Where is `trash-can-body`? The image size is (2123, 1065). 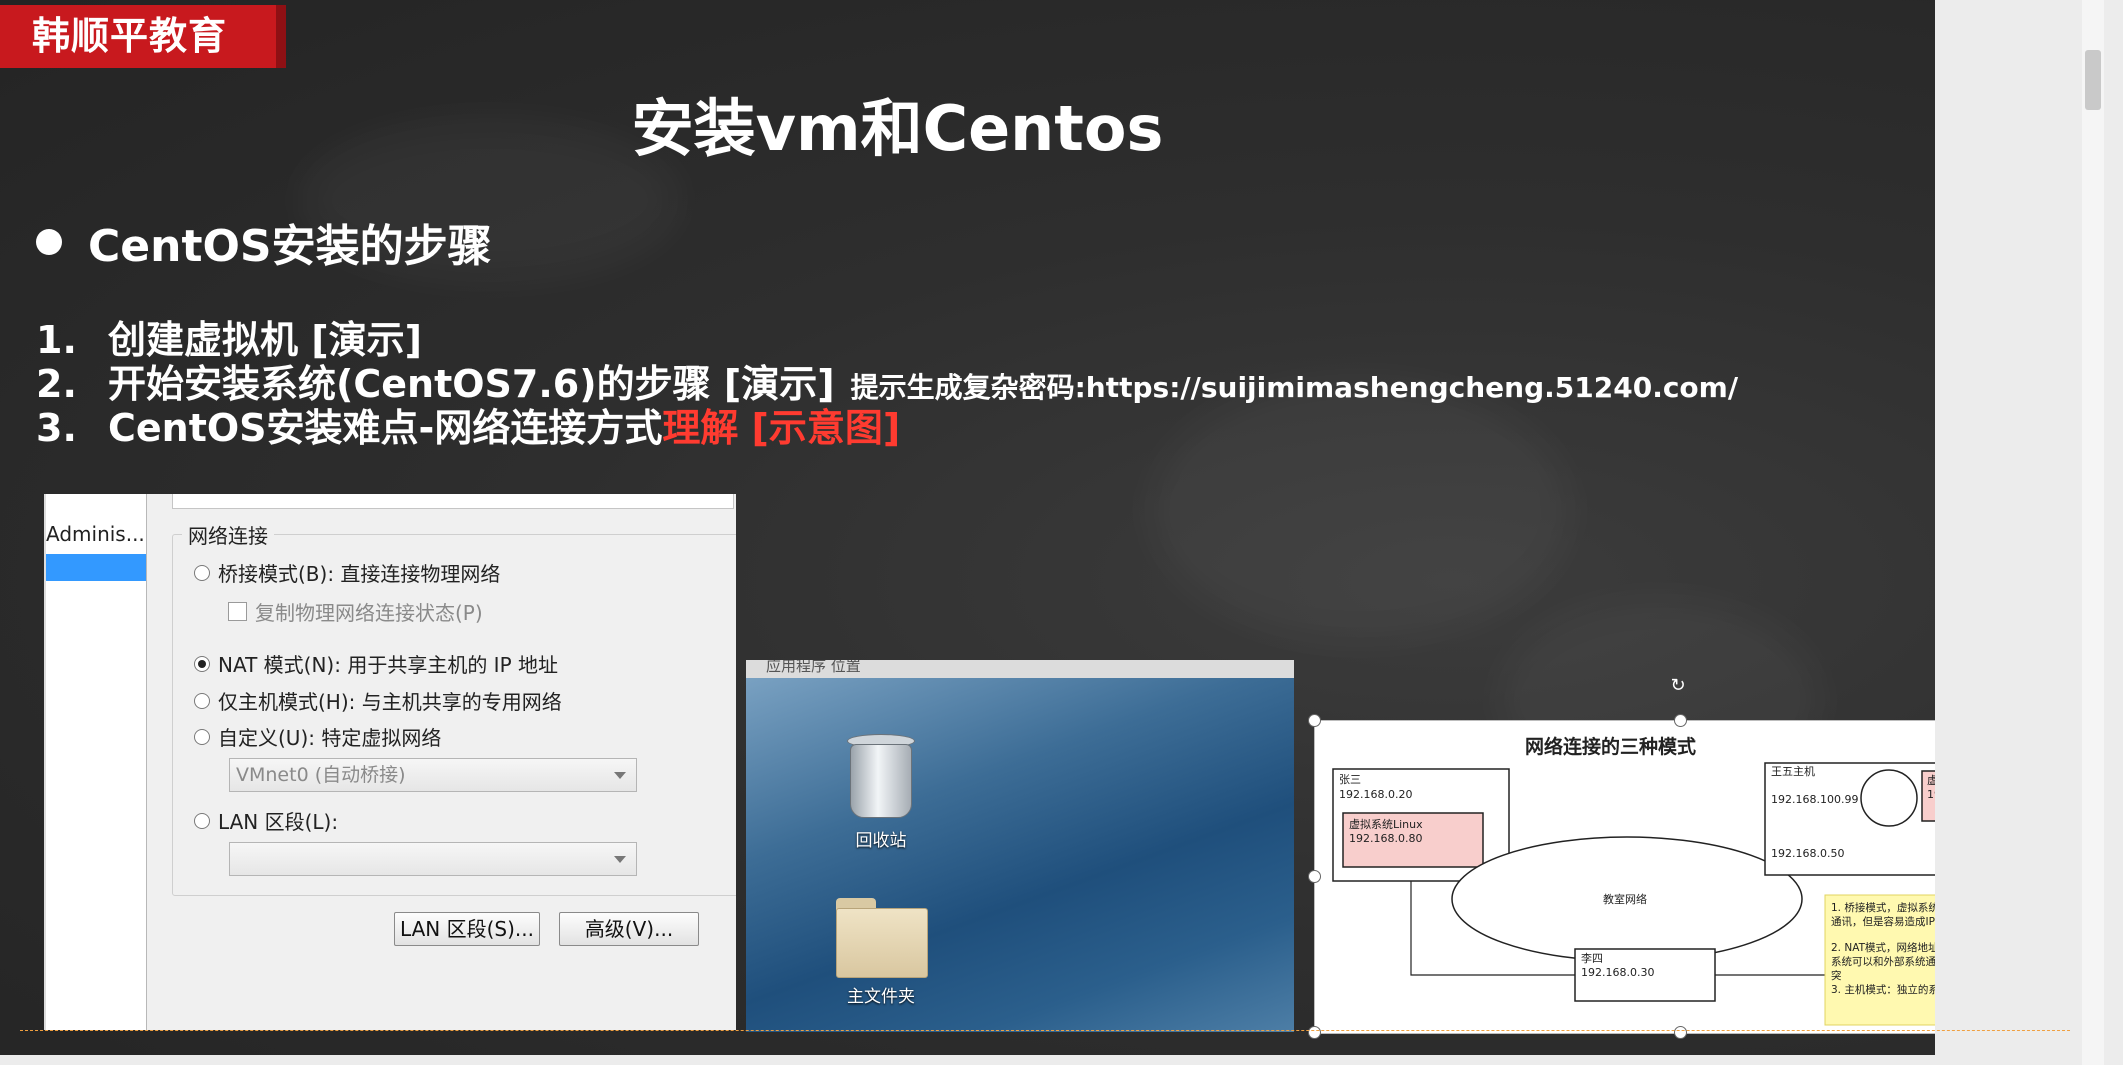 trash-can-body is located at coordinates (881, 781).